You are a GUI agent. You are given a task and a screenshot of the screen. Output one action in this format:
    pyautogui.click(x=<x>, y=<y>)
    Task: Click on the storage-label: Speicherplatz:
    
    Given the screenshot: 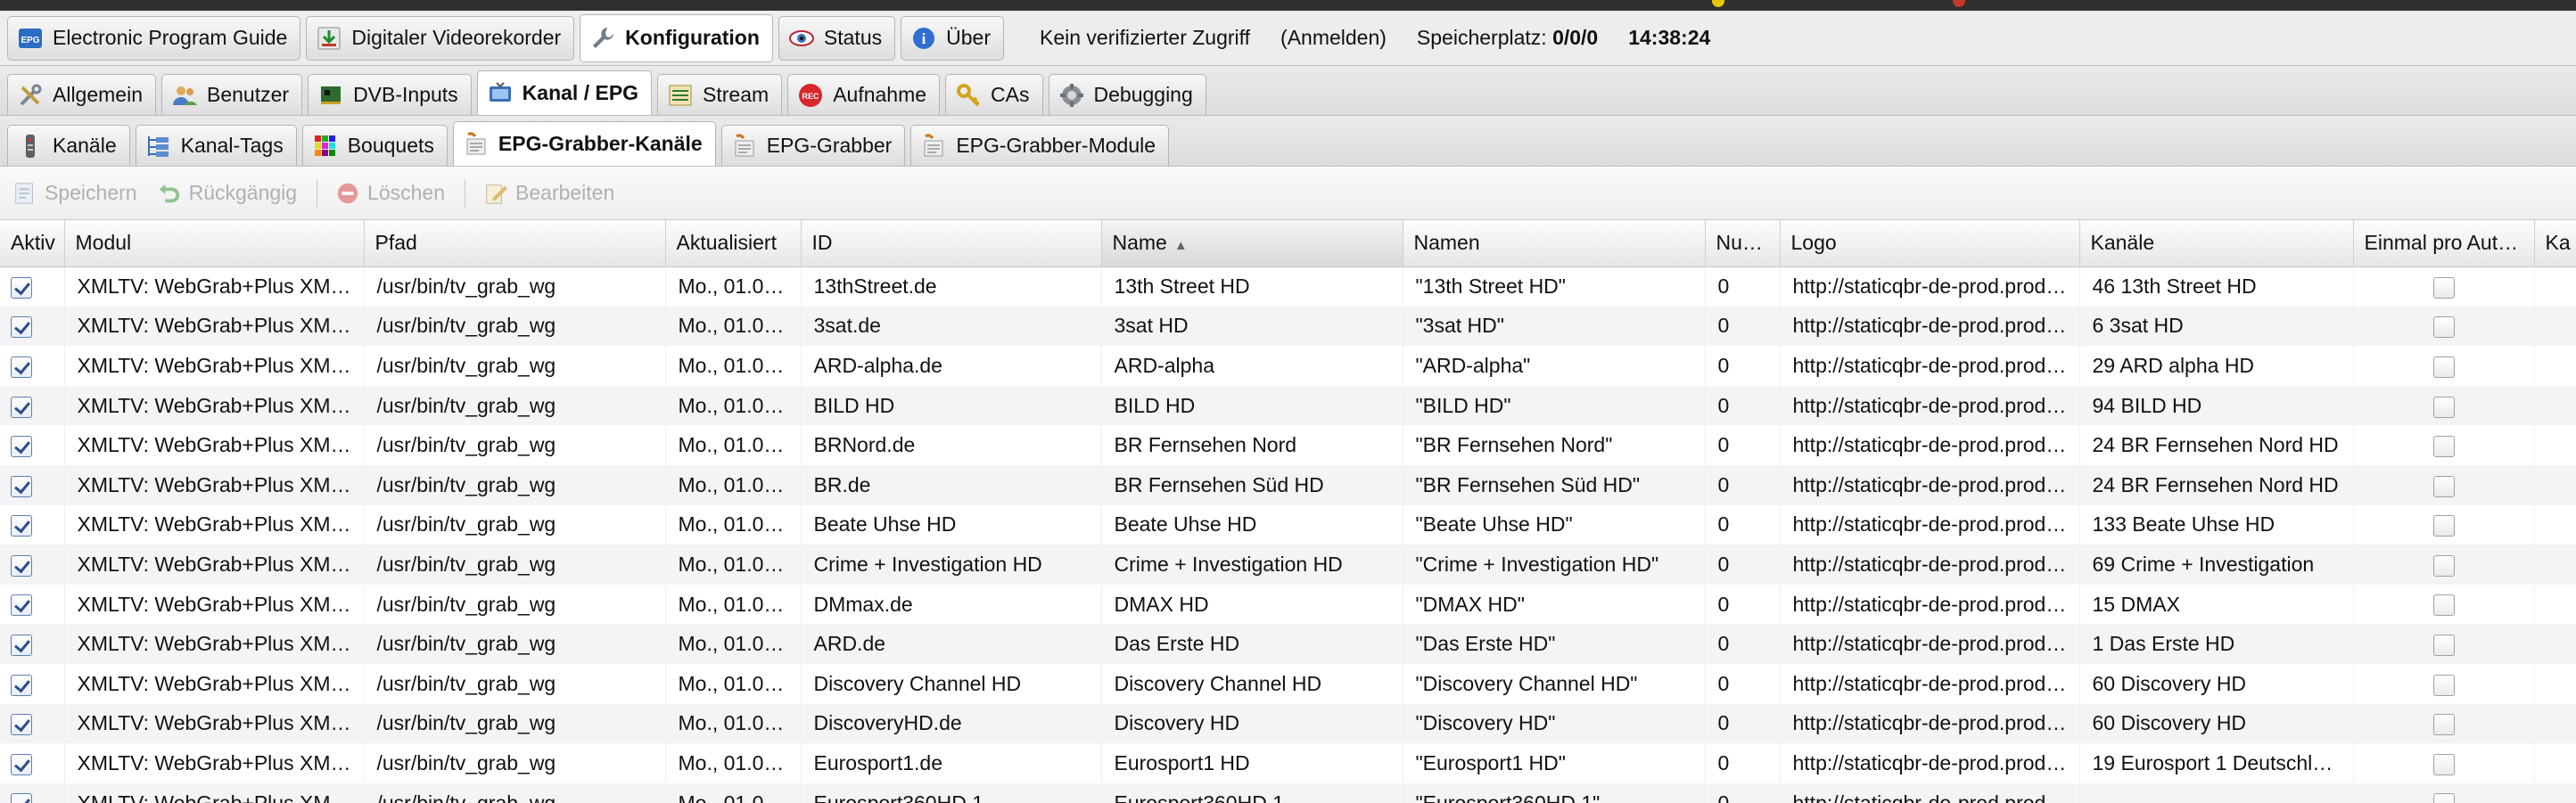 What is the action you would take?
    pyautogui.click(x=1481, y=37)
    